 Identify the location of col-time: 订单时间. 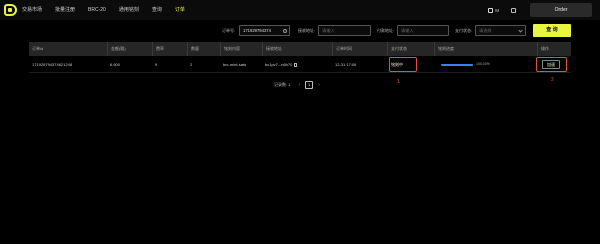
(359, 49).